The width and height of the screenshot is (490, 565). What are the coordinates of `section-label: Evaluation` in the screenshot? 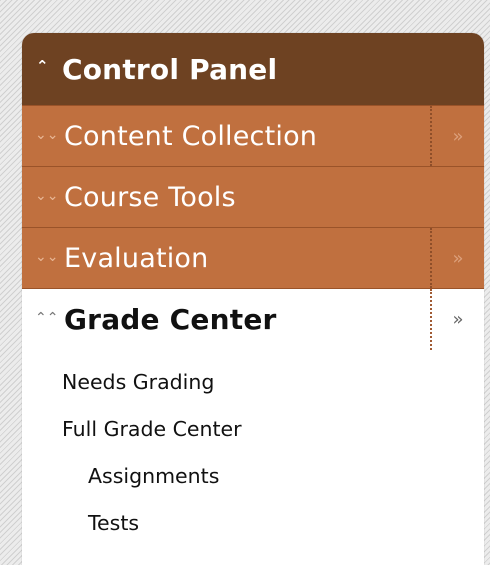 It's located at (136, 258).